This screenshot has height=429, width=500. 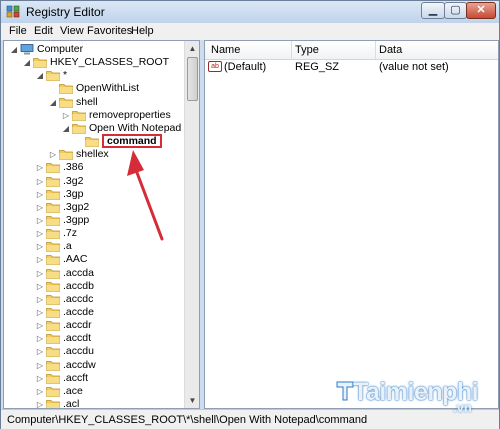 I want to click on scroll-up-icon: ▲, so click(x=192, y=48).